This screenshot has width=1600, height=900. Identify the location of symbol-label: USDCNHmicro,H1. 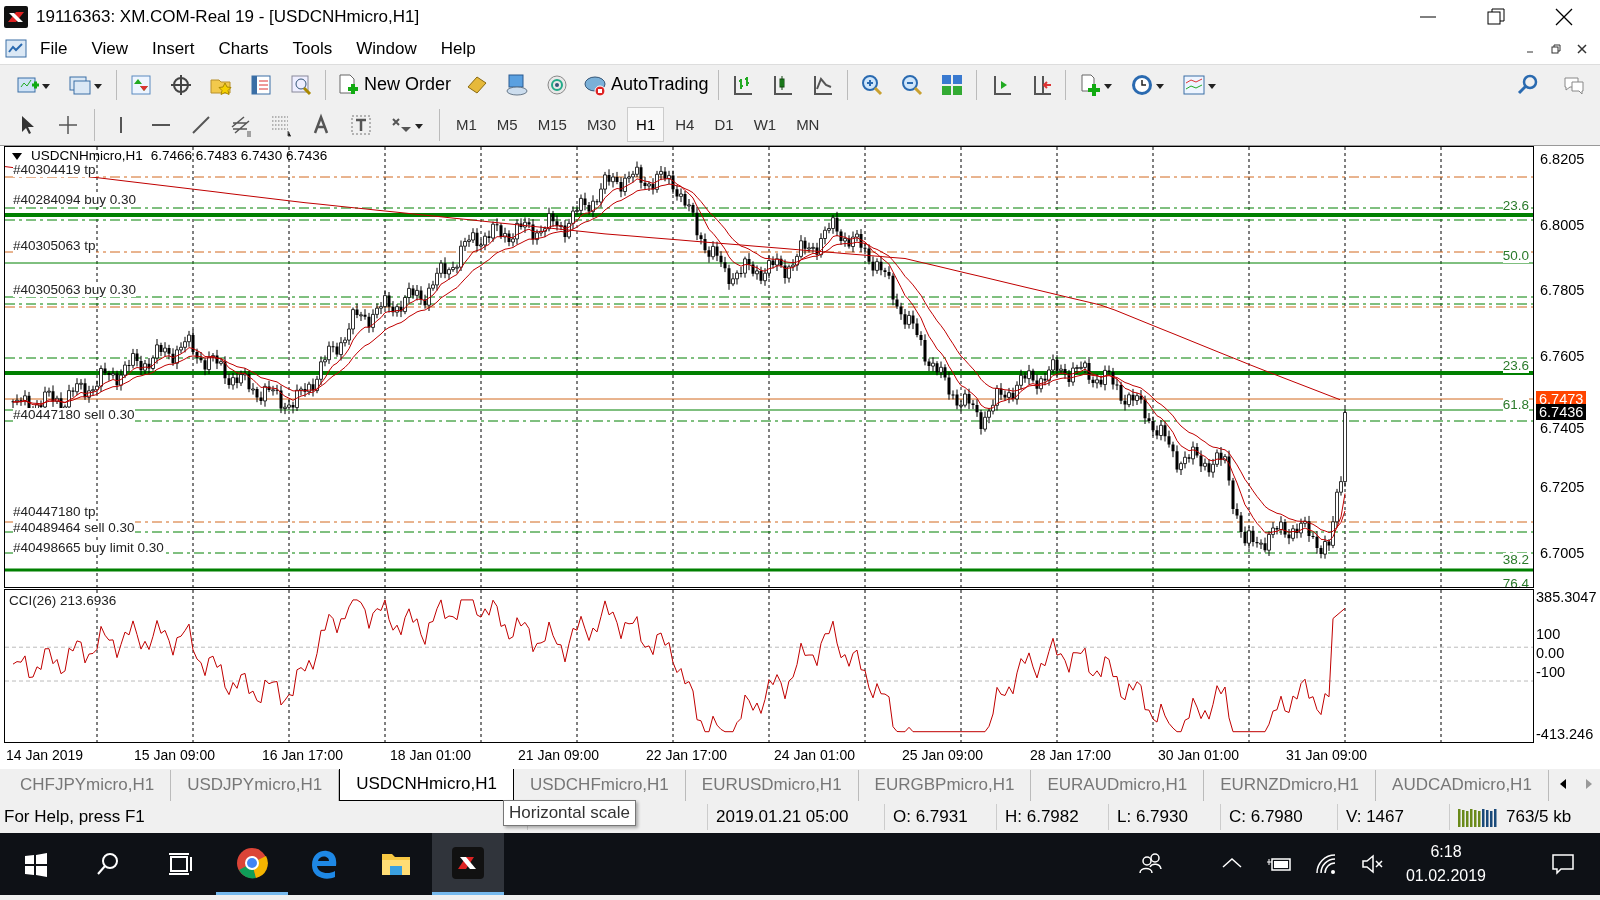
(87, 155).